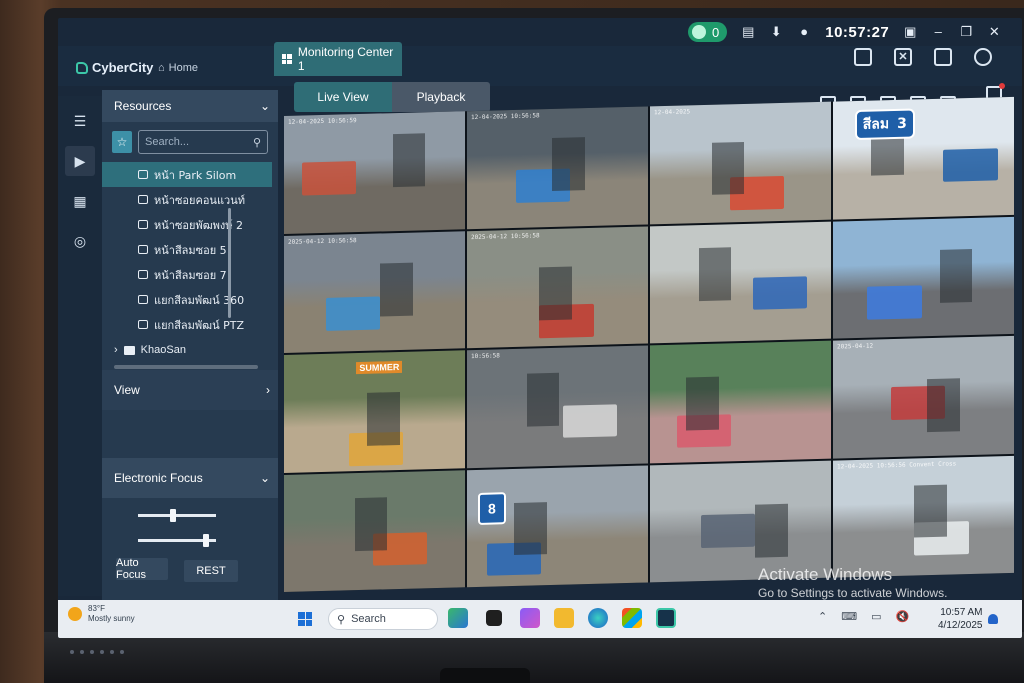 The image size is (1024, 683). I want to click on screenshot-icon, so click(943, 57).